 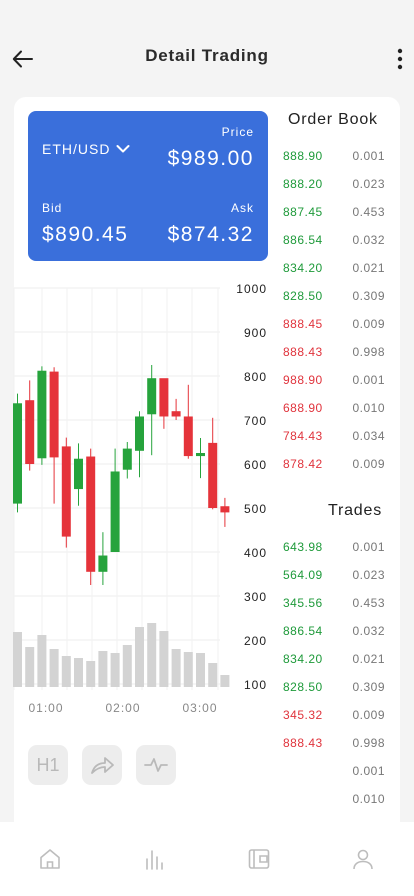 What do you see at coordinates (52, 208) in the screenshot?
I see `bid-label: Bid` at bounding box center [52, 208].